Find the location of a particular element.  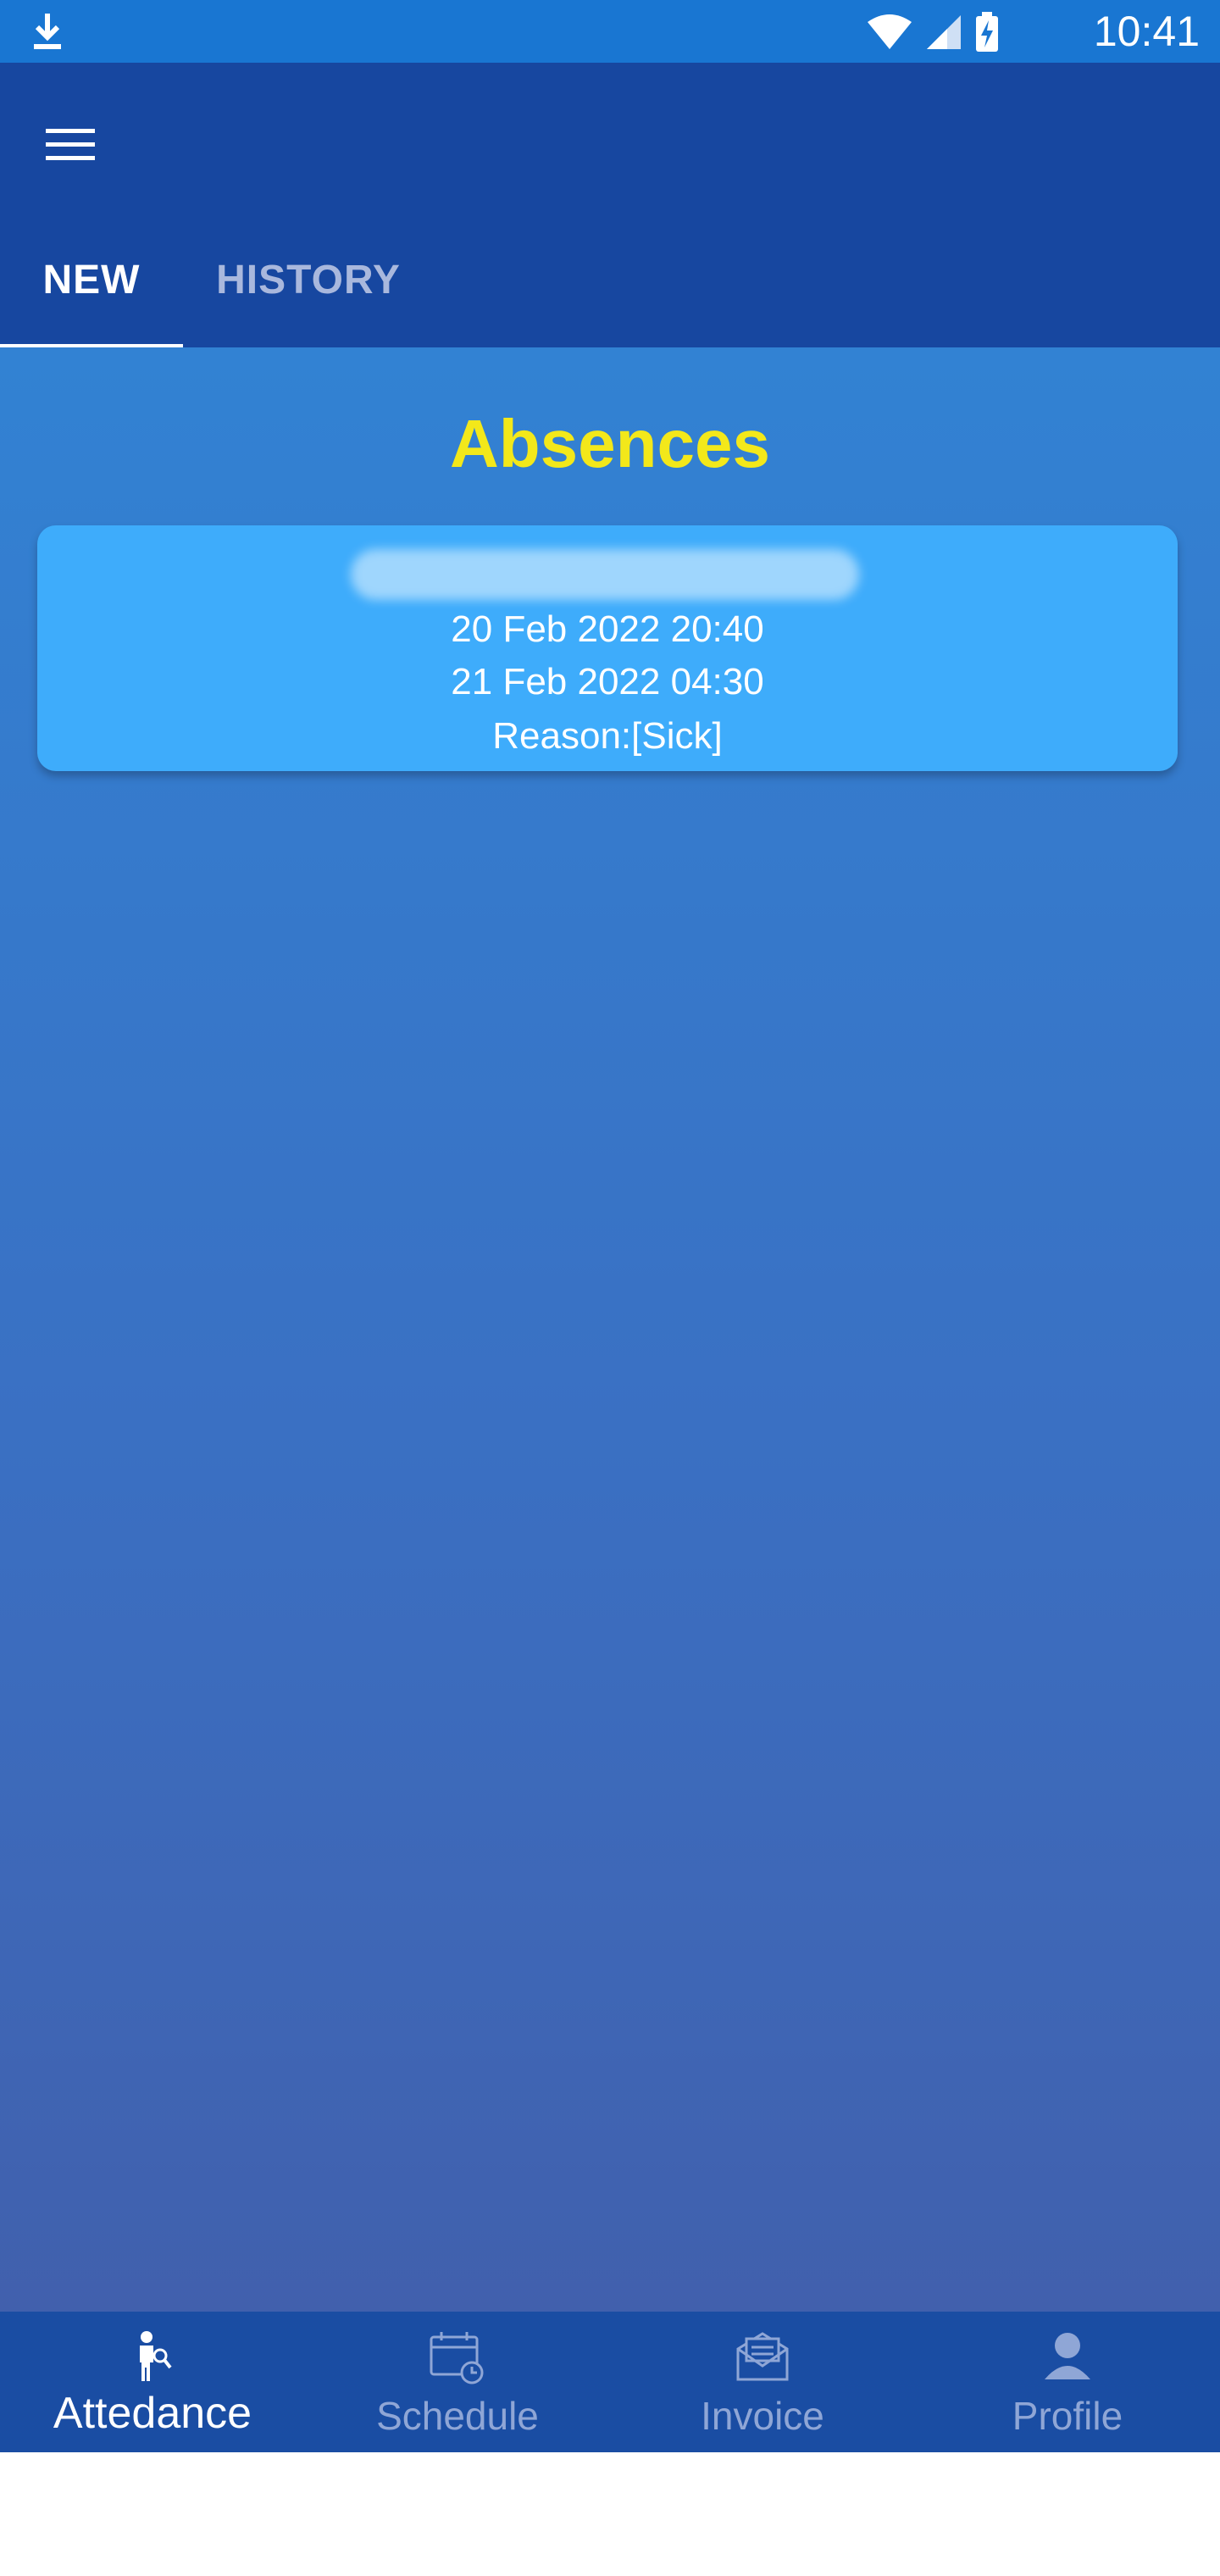

attendance-icon is located at coordinates (156, 2356).